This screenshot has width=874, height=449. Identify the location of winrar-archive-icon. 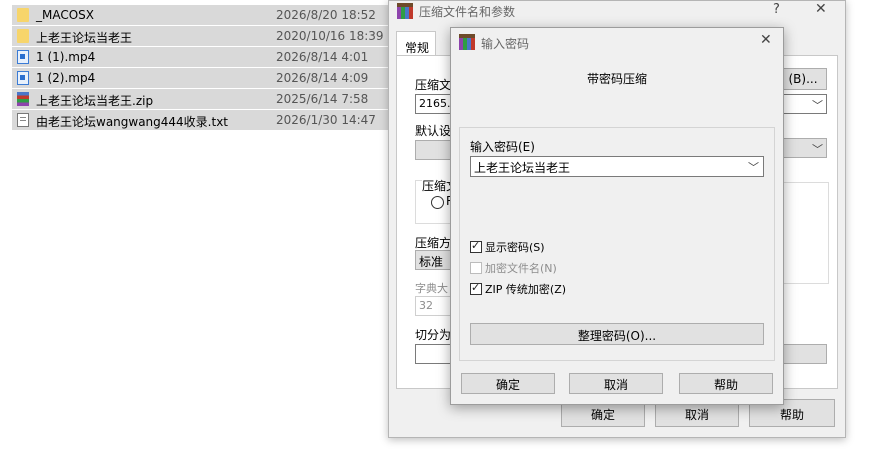
(23, 99).